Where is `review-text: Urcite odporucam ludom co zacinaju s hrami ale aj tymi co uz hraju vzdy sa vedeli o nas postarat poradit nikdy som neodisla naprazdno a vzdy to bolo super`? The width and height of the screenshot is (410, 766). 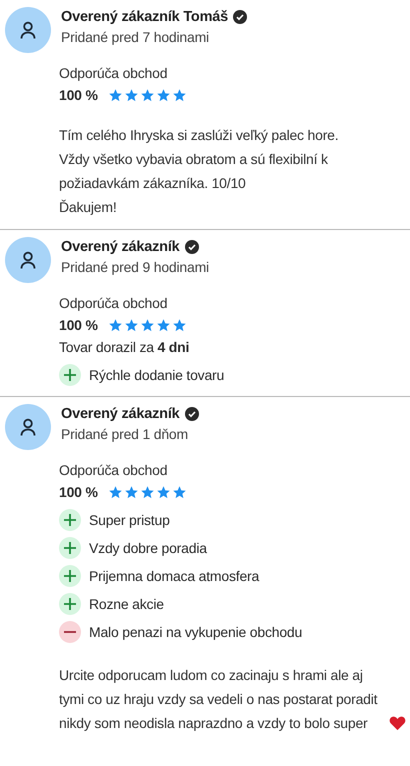 review-text: Urcite odporucam ludom co zacinaju s hrami ale aj tymi co uz hraju vzdy sa vedeli o nas postarat poradit nikdy som neodisla naprazdno a vzdy to bolo super is located at coordinates (218, 699).